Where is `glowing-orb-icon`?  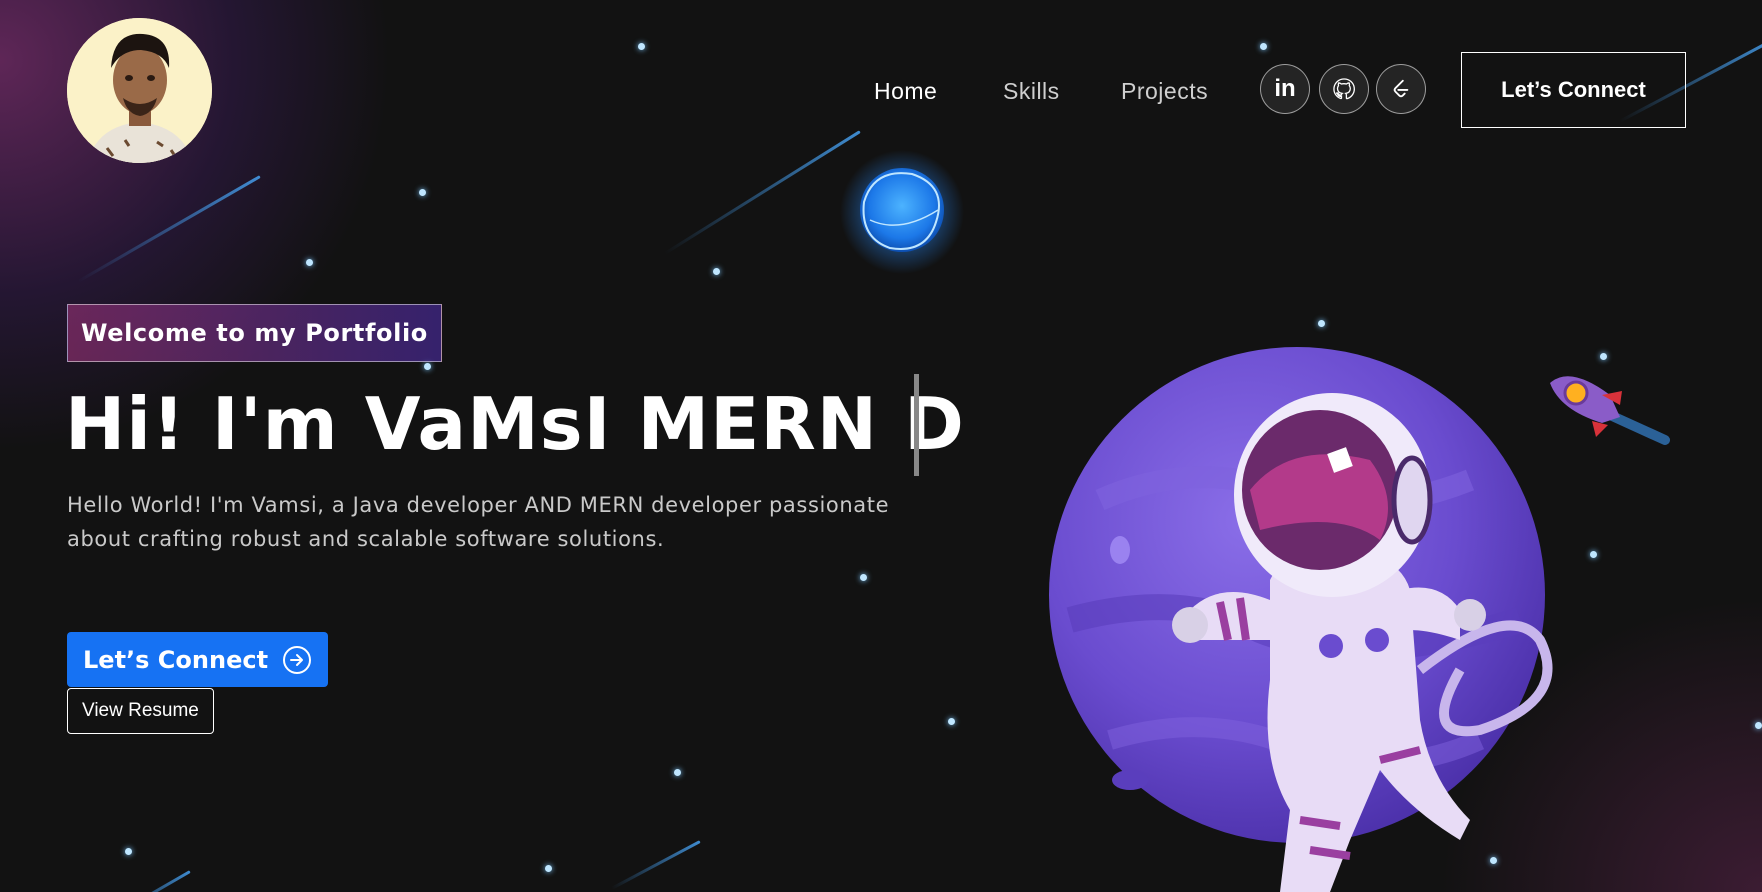
glowing-orb-icon is located at coordinates (902, 212).